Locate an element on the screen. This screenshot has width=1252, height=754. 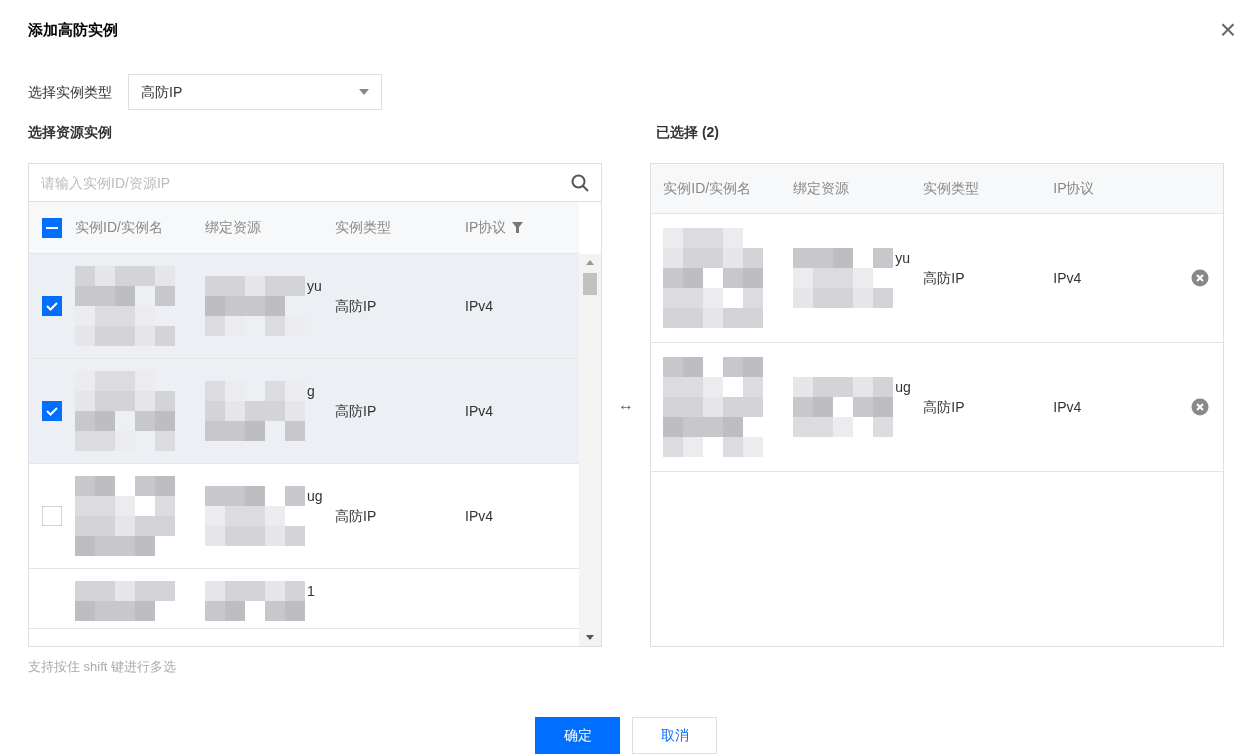
resource-text: 1 is located at coordinates (311, 591).